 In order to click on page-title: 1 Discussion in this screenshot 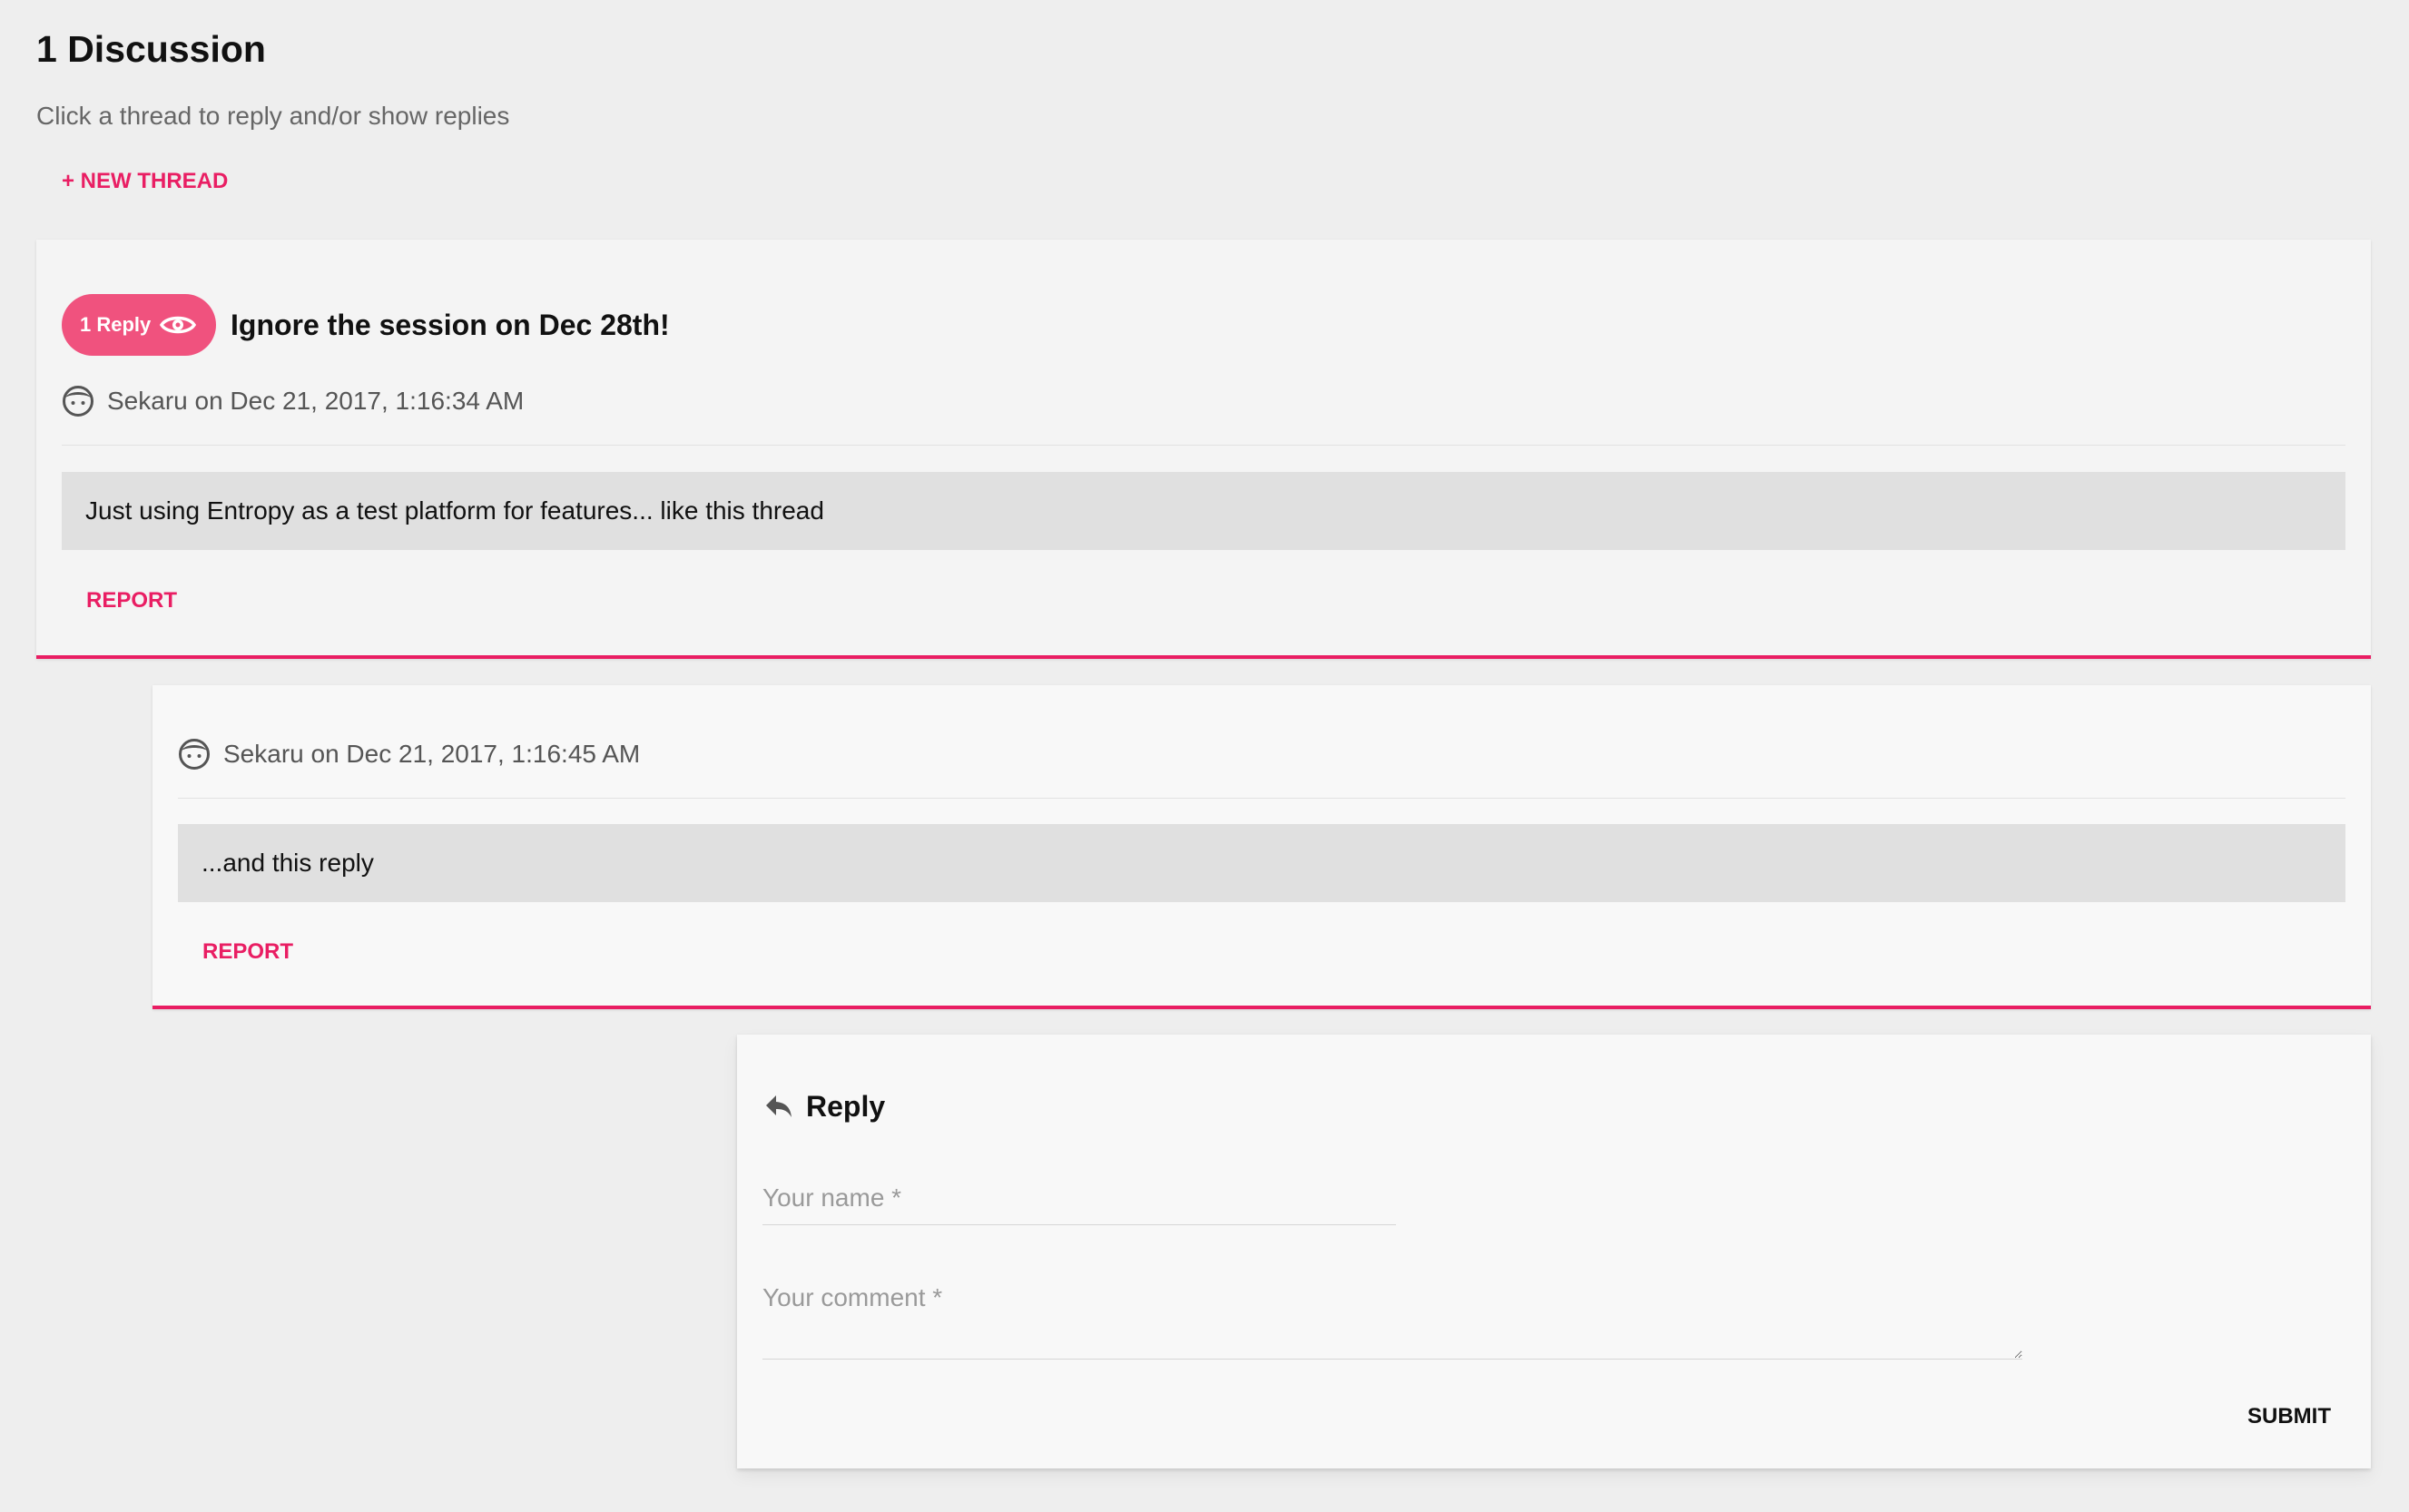, I will do `click(151, 49)`.